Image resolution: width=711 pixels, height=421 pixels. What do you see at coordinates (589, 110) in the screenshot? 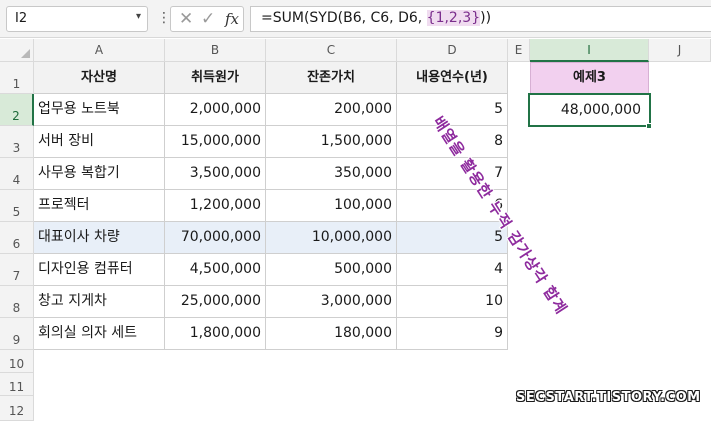
I see `active-cell-result: 48,000,000` at bounding box center [589, 110].